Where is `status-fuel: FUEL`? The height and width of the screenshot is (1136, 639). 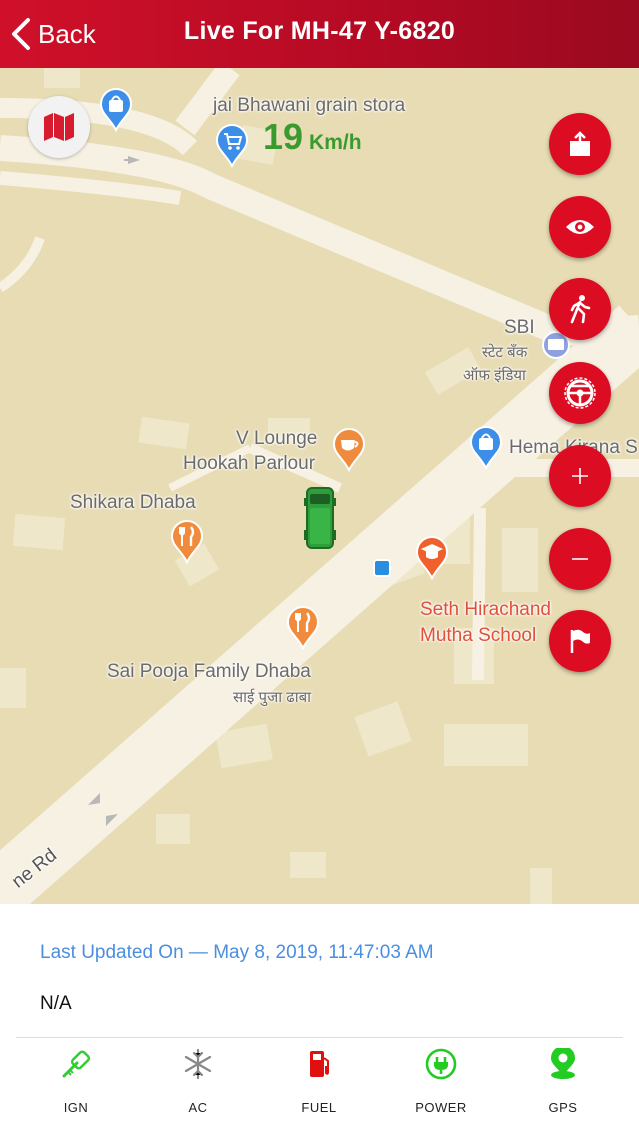
status-fuel: FUEL is located at coordinates (319, 1087).